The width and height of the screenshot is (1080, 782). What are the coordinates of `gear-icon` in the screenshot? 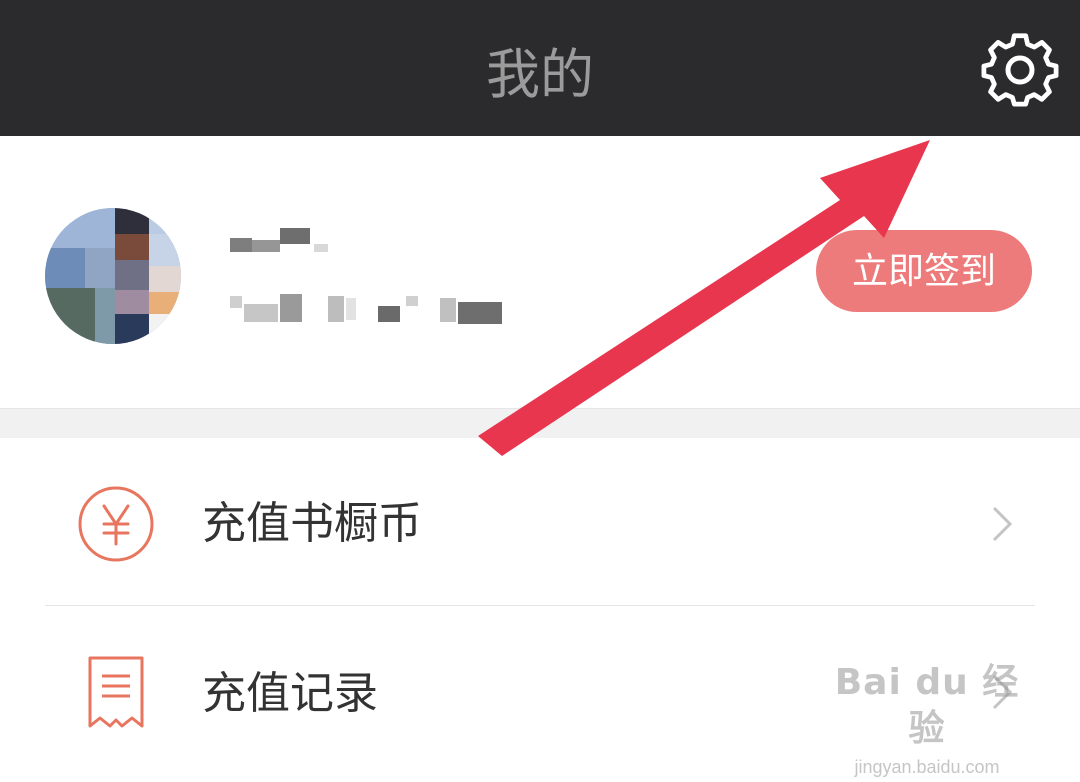 It's located at (1020, 70).